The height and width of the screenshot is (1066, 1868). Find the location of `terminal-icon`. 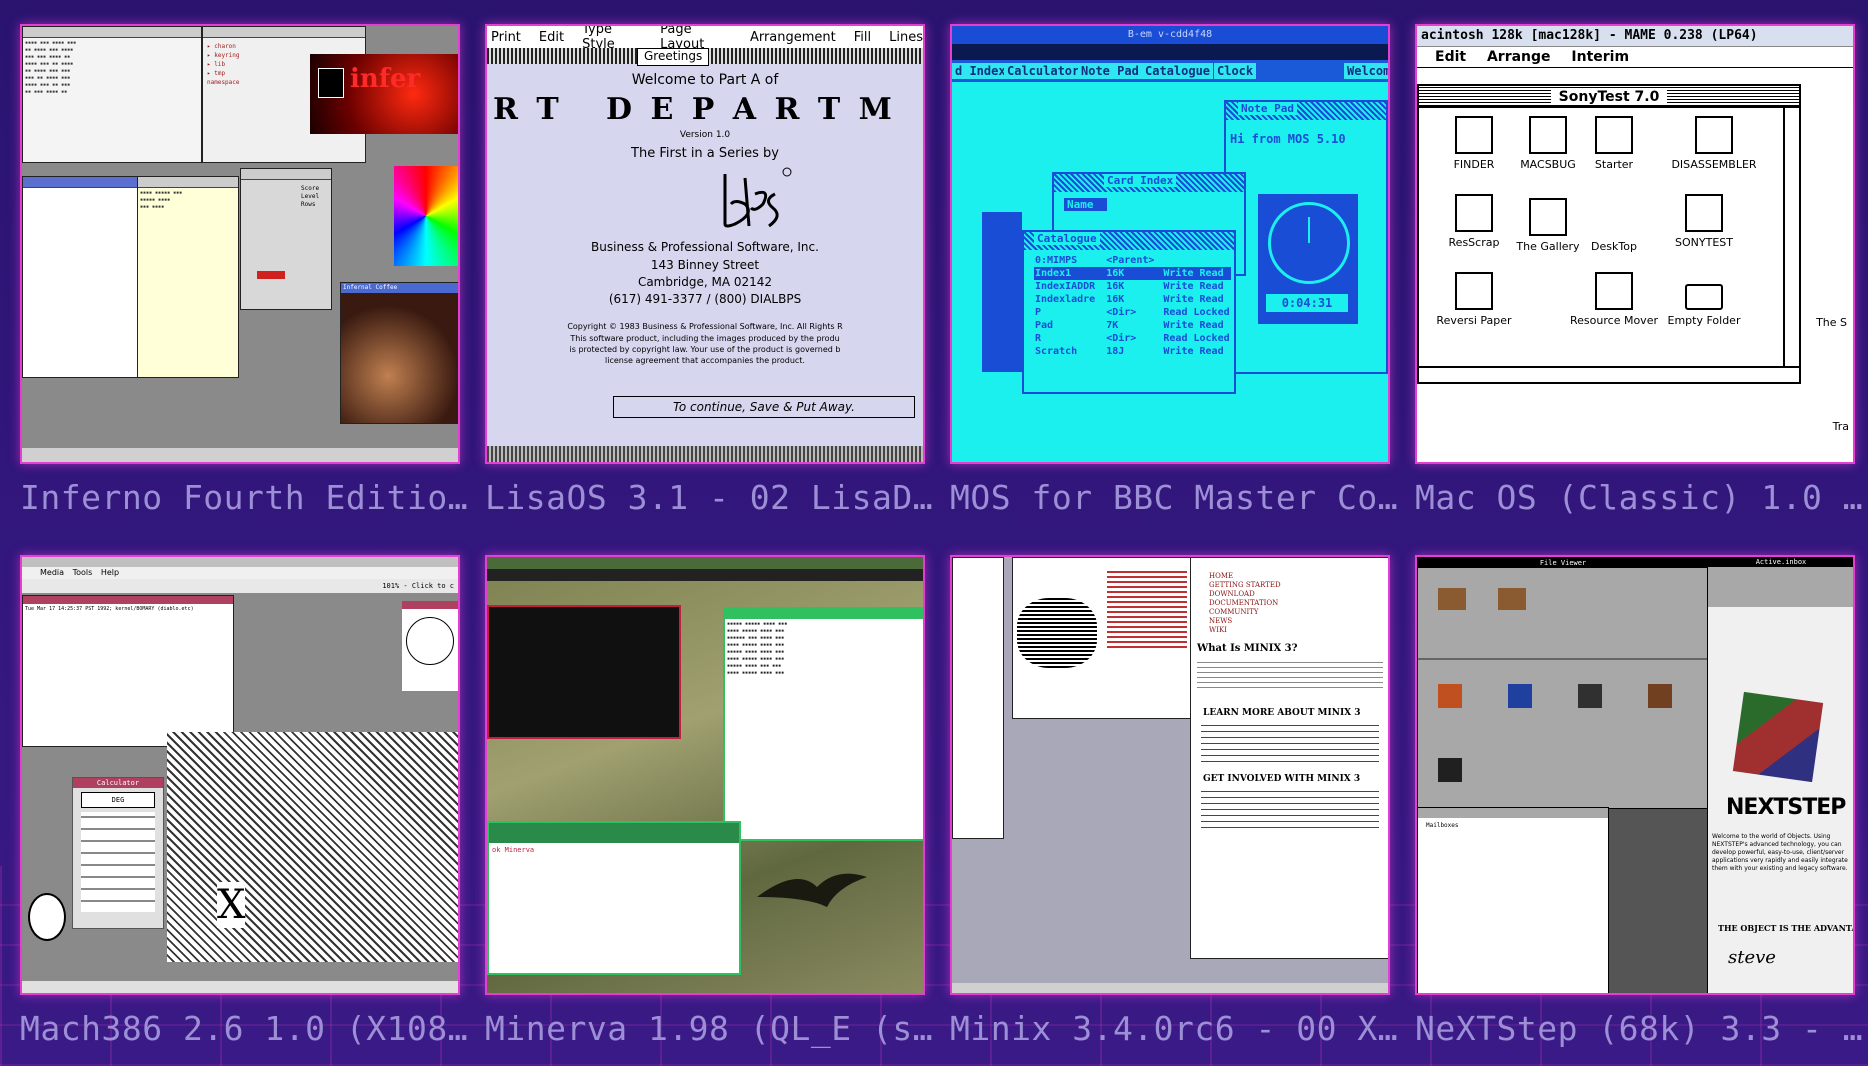

terminal-icon is located at coordinates (1450, 770).